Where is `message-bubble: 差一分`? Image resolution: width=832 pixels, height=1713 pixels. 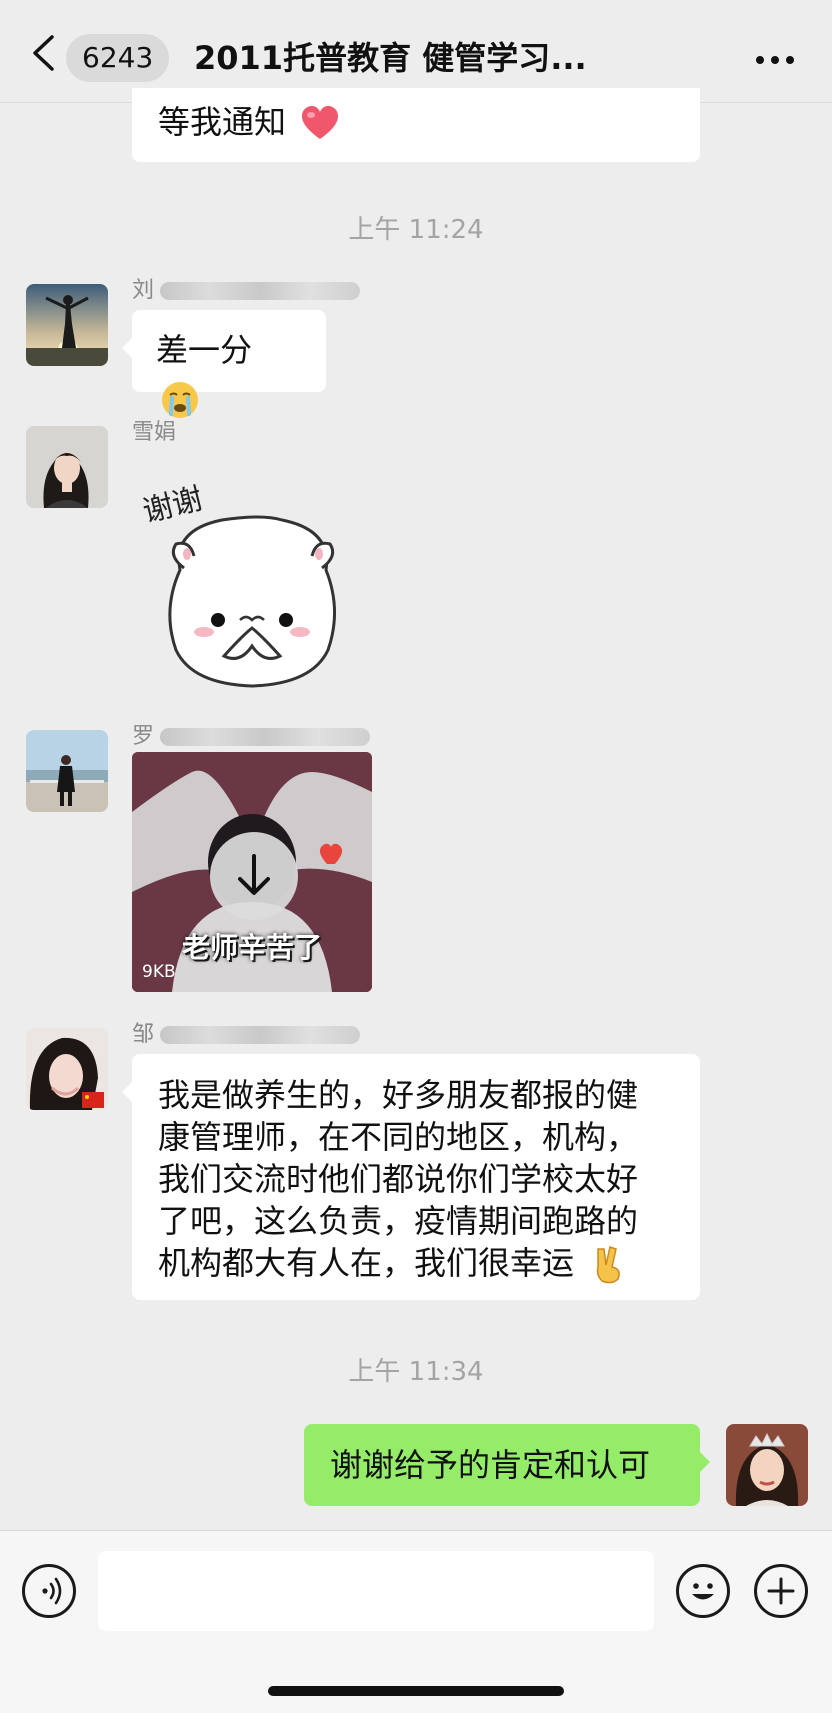
message-bubble: 差一分 is located at coordinates (224, 364).